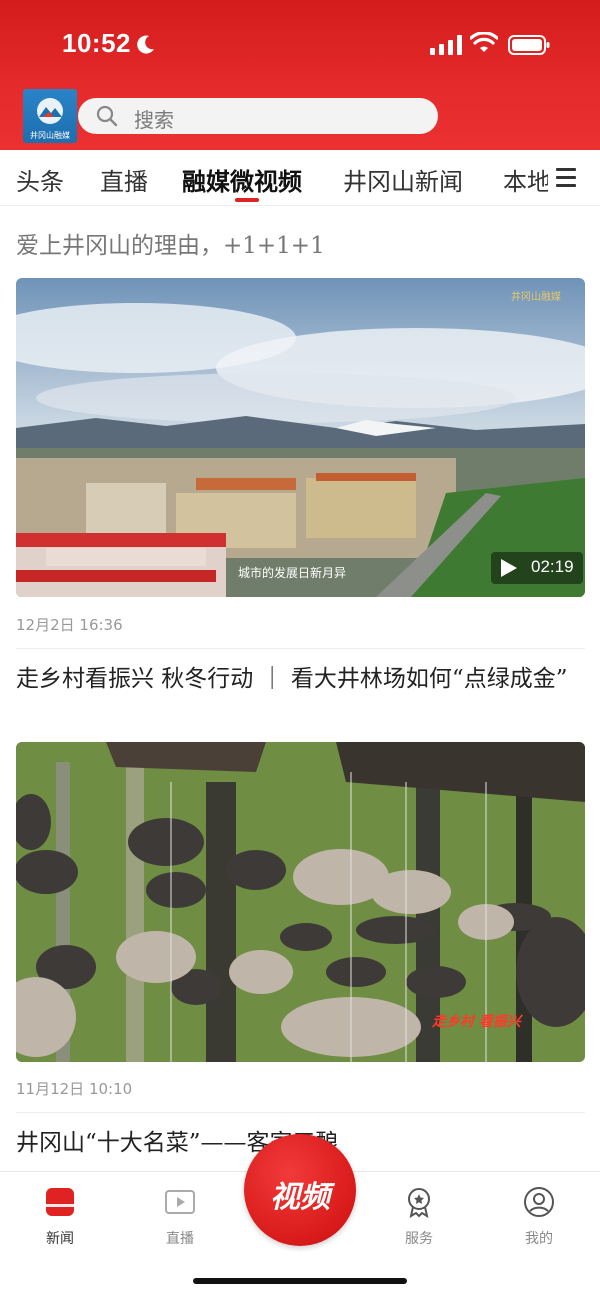 This screenshot has width=600, height=1299. Describe the element at coordinates (258, 116) in the screenshot. I see `search-bar: 搜索` at that location.